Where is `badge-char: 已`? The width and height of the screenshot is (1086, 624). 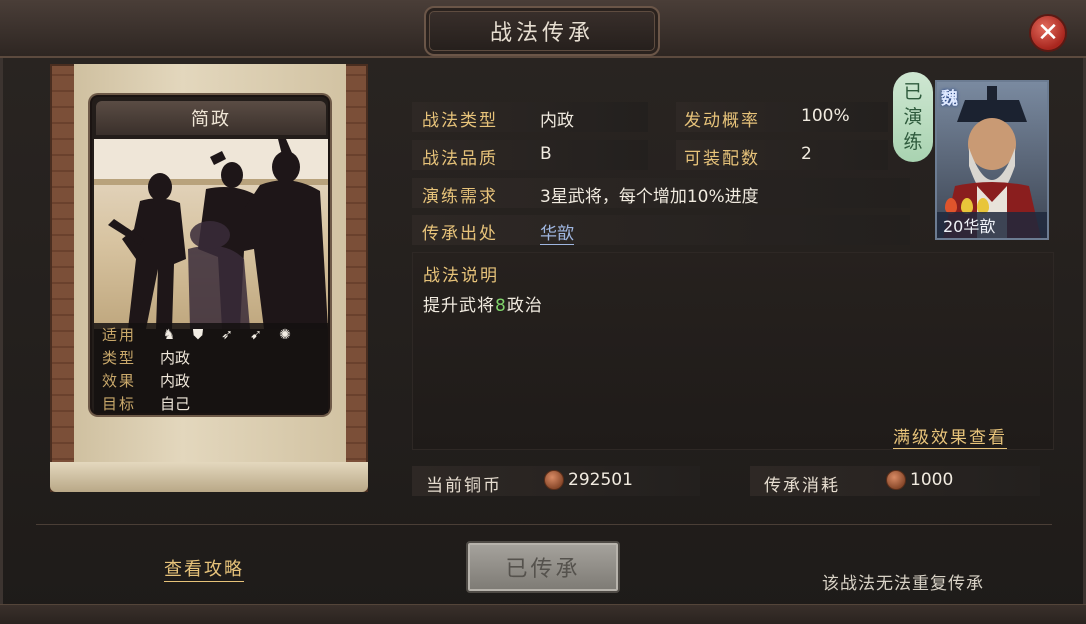 badge-char: 已 is located at coordinates (913, 91).